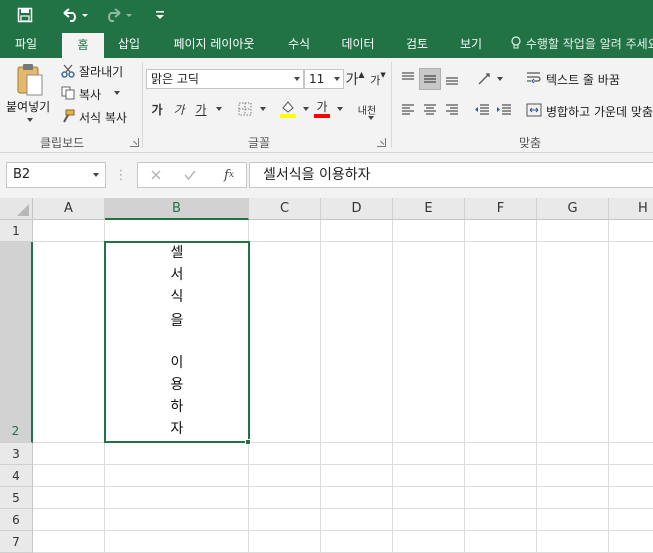 The height and width of the screenshot is (553, 653). Describe the element at coordinates (482, 110) in the screenshot. I see `decrease-indent-icon` at that location.